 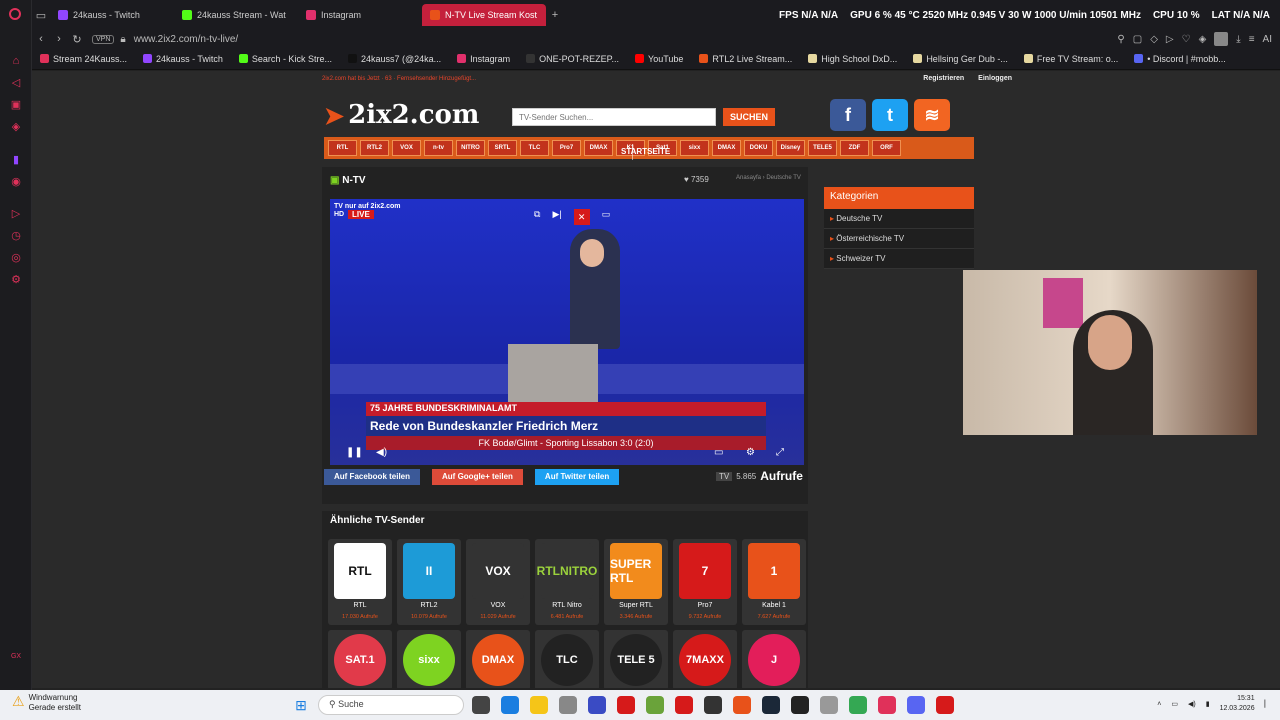 What do you see at coordinates (945, 705) in the screenshot?
I see `media-app-icon` at bounding box center [945, 705].